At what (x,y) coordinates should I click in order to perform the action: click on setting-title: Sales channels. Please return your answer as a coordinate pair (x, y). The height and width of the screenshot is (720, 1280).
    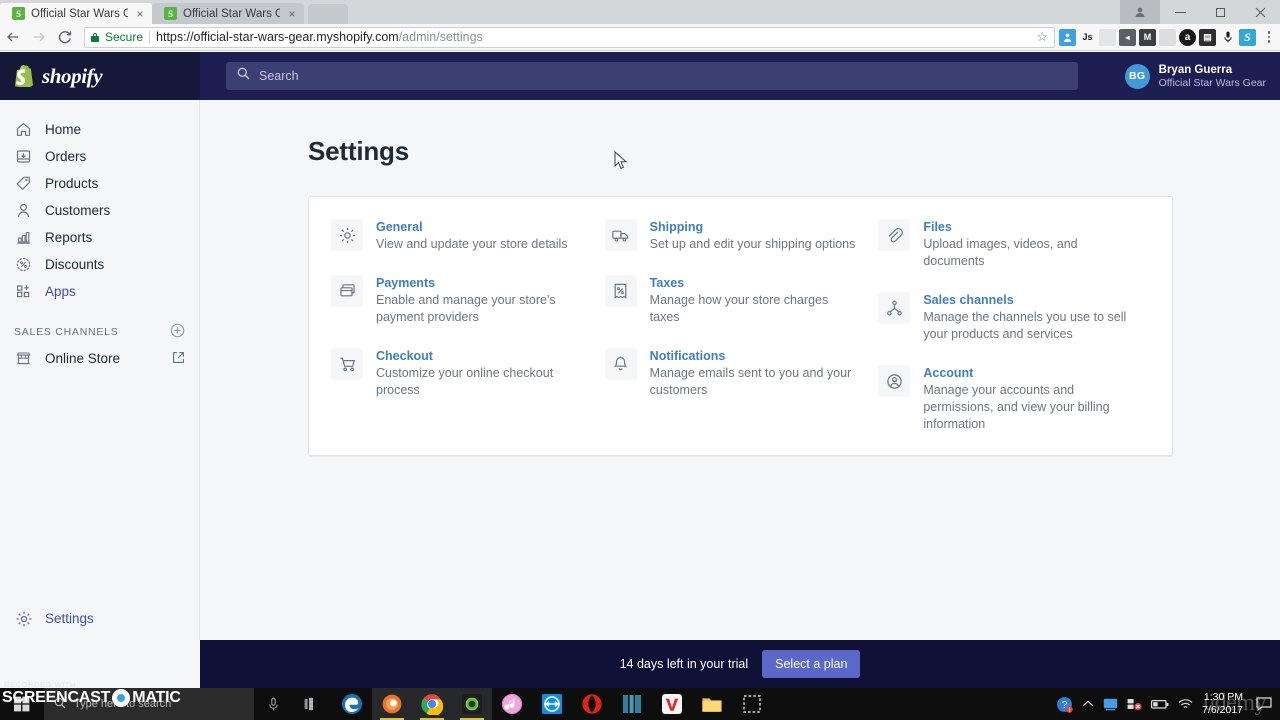
    Looking at the image, I should click on (1025, 300).